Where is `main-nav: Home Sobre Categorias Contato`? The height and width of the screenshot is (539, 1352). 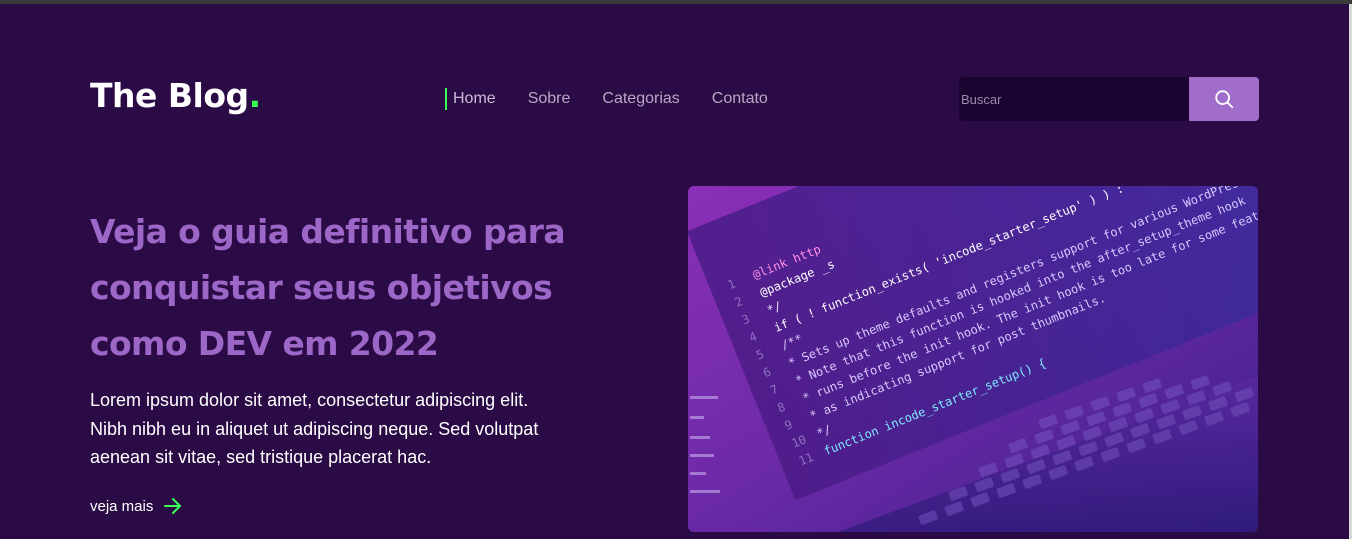 main-nav: Home Sobre Categorias Contato is located at coordinates (622, 99).